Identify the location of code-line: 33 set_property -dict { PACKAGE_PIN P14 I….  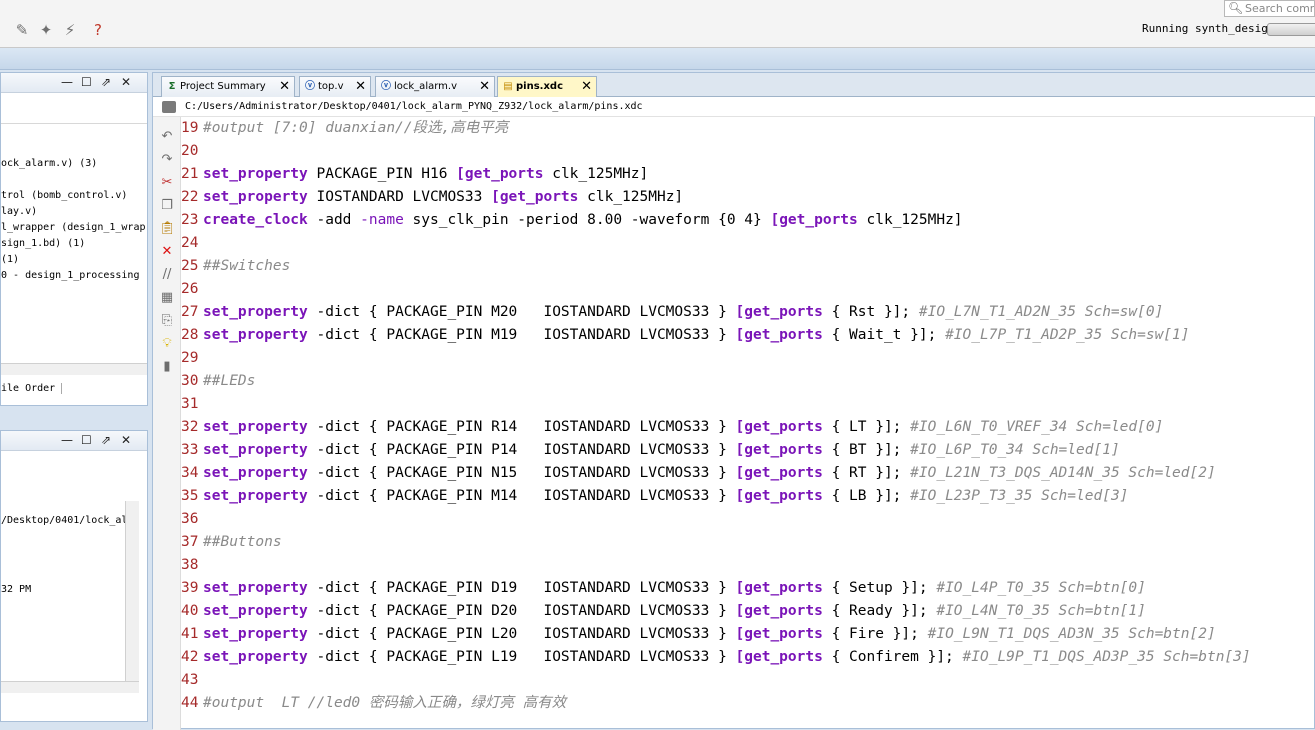
(650, 450).